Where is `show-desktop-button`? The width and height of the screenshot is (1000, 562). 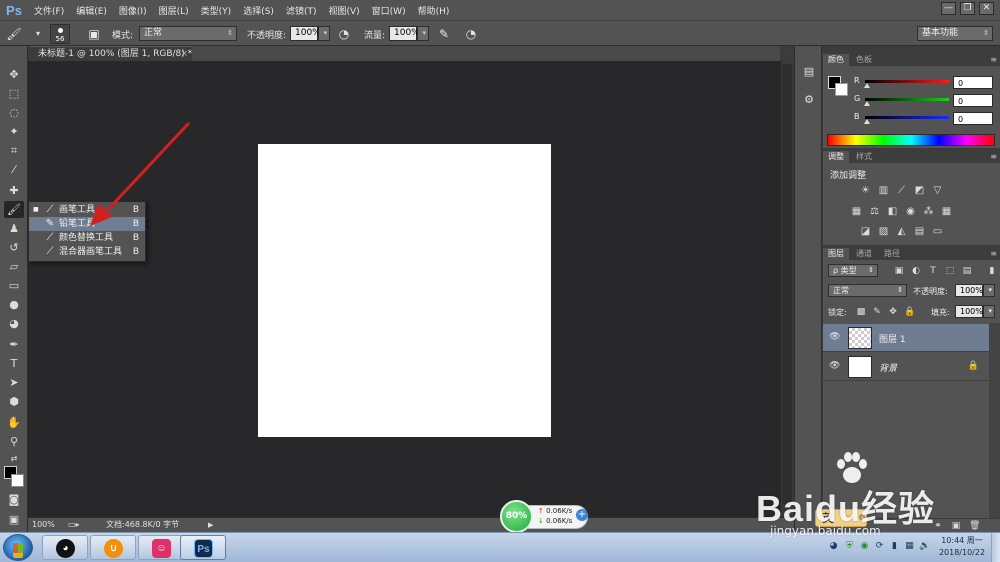
show-desktop-button is located at coordinates (995, 547).